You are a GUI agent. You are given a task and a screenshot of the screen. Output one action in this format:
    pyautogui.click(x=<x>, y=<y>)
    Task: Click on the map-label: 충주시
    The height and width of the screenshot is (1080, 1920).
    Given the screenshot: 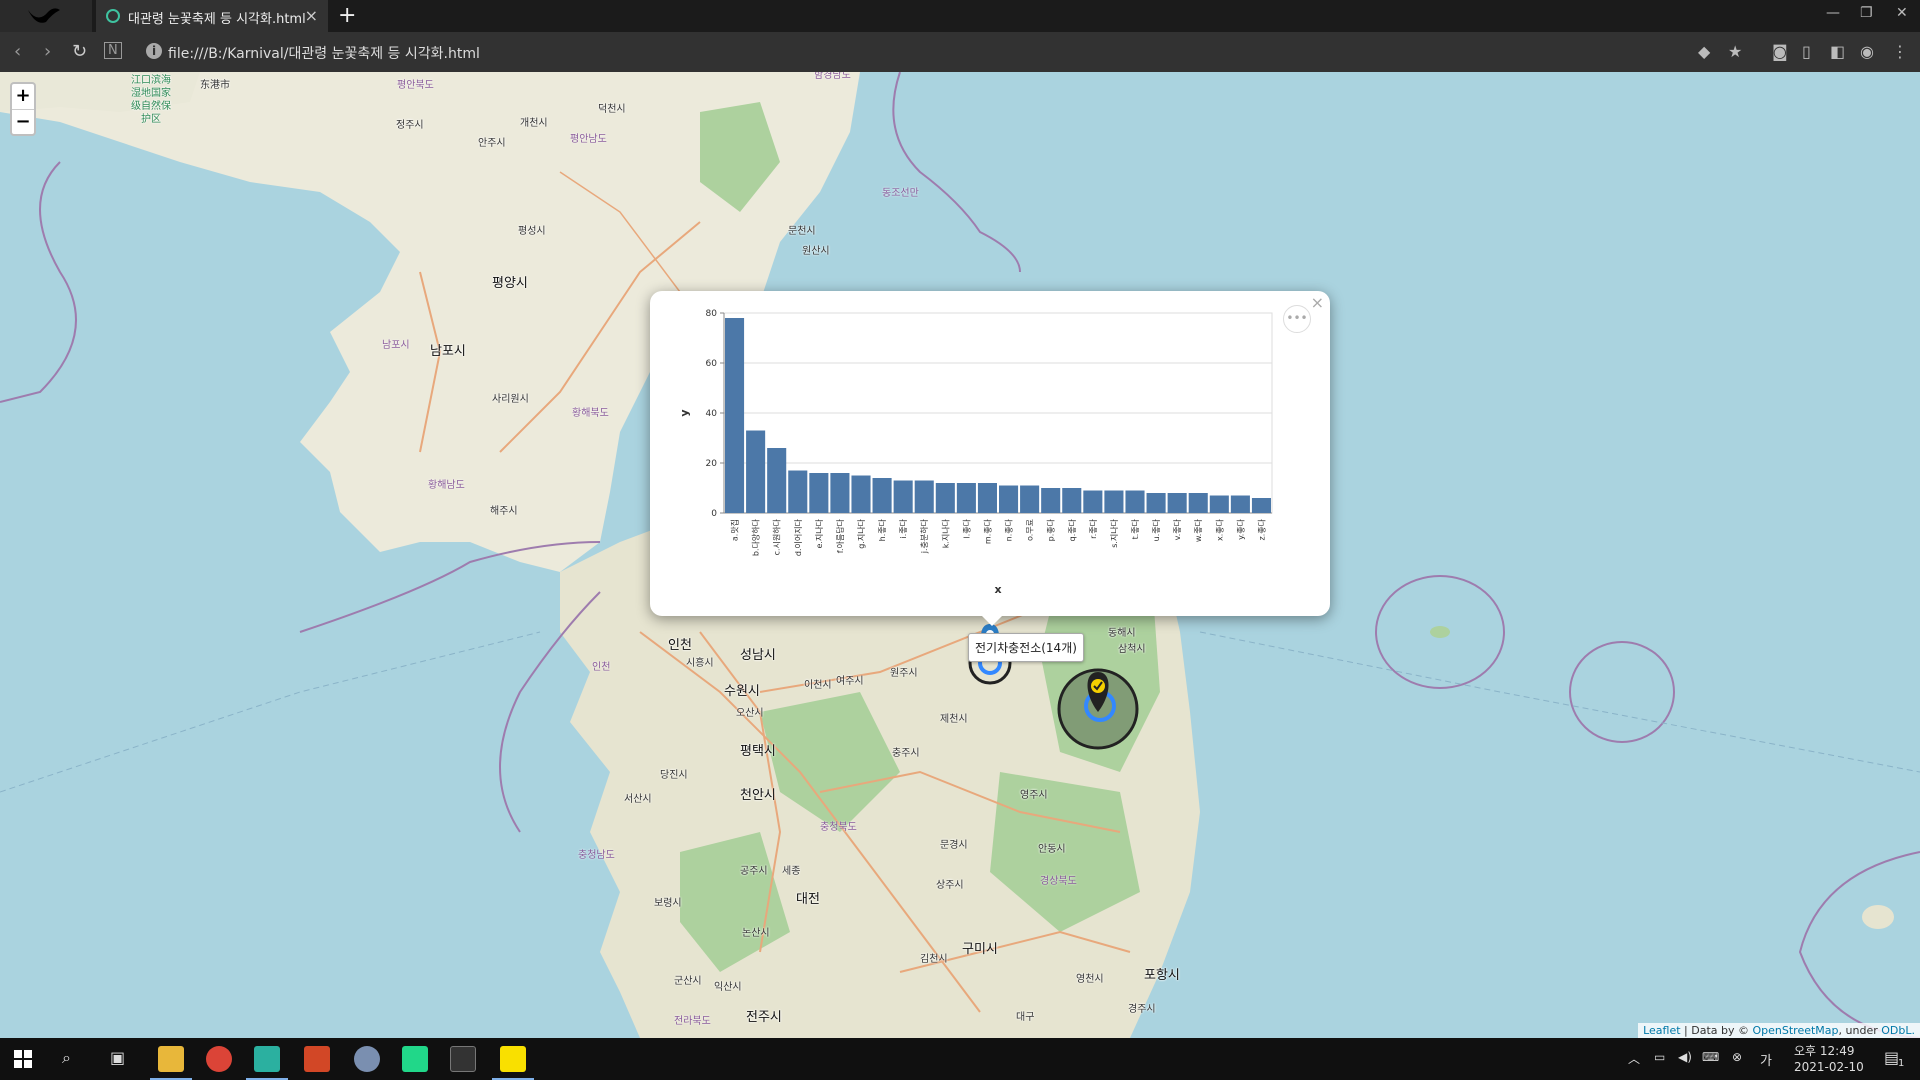 What is the action you would take?
    pyautogui.click(x=906, y=753)
    